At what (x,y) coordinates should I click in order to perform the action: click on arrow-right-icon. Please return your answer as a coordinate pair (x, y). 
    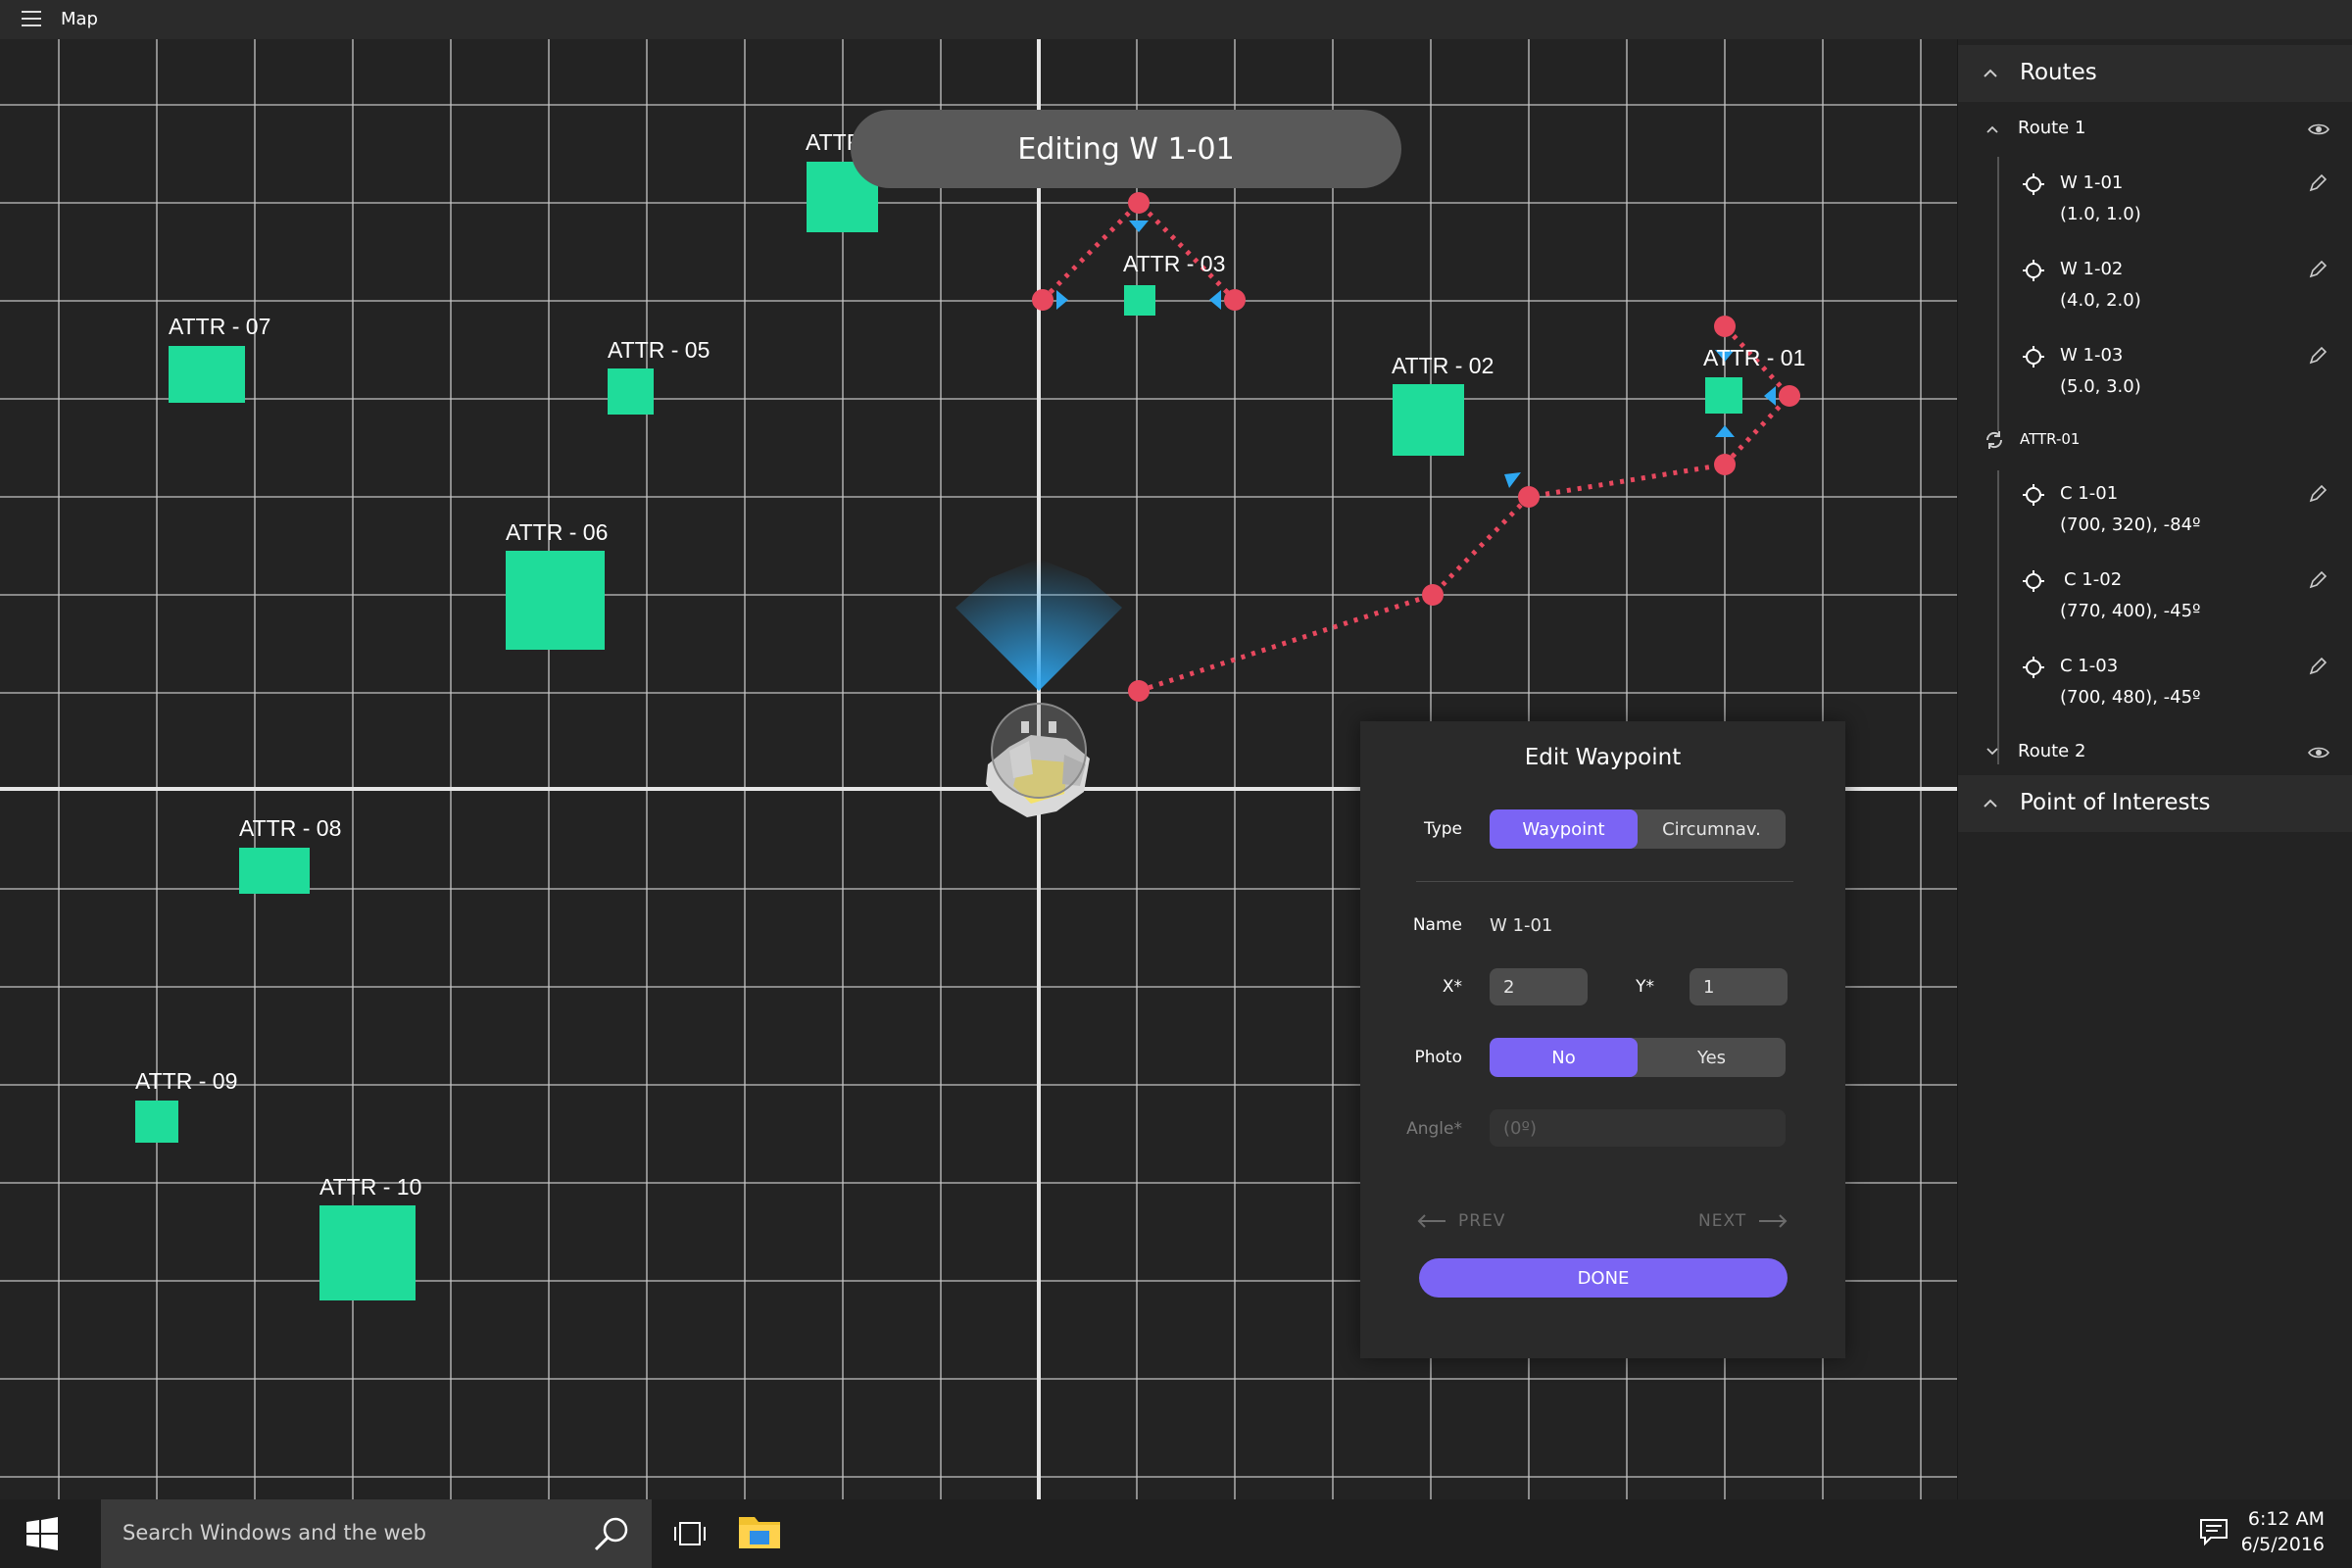
    Looking at the image, I should click on (1773, 1221).